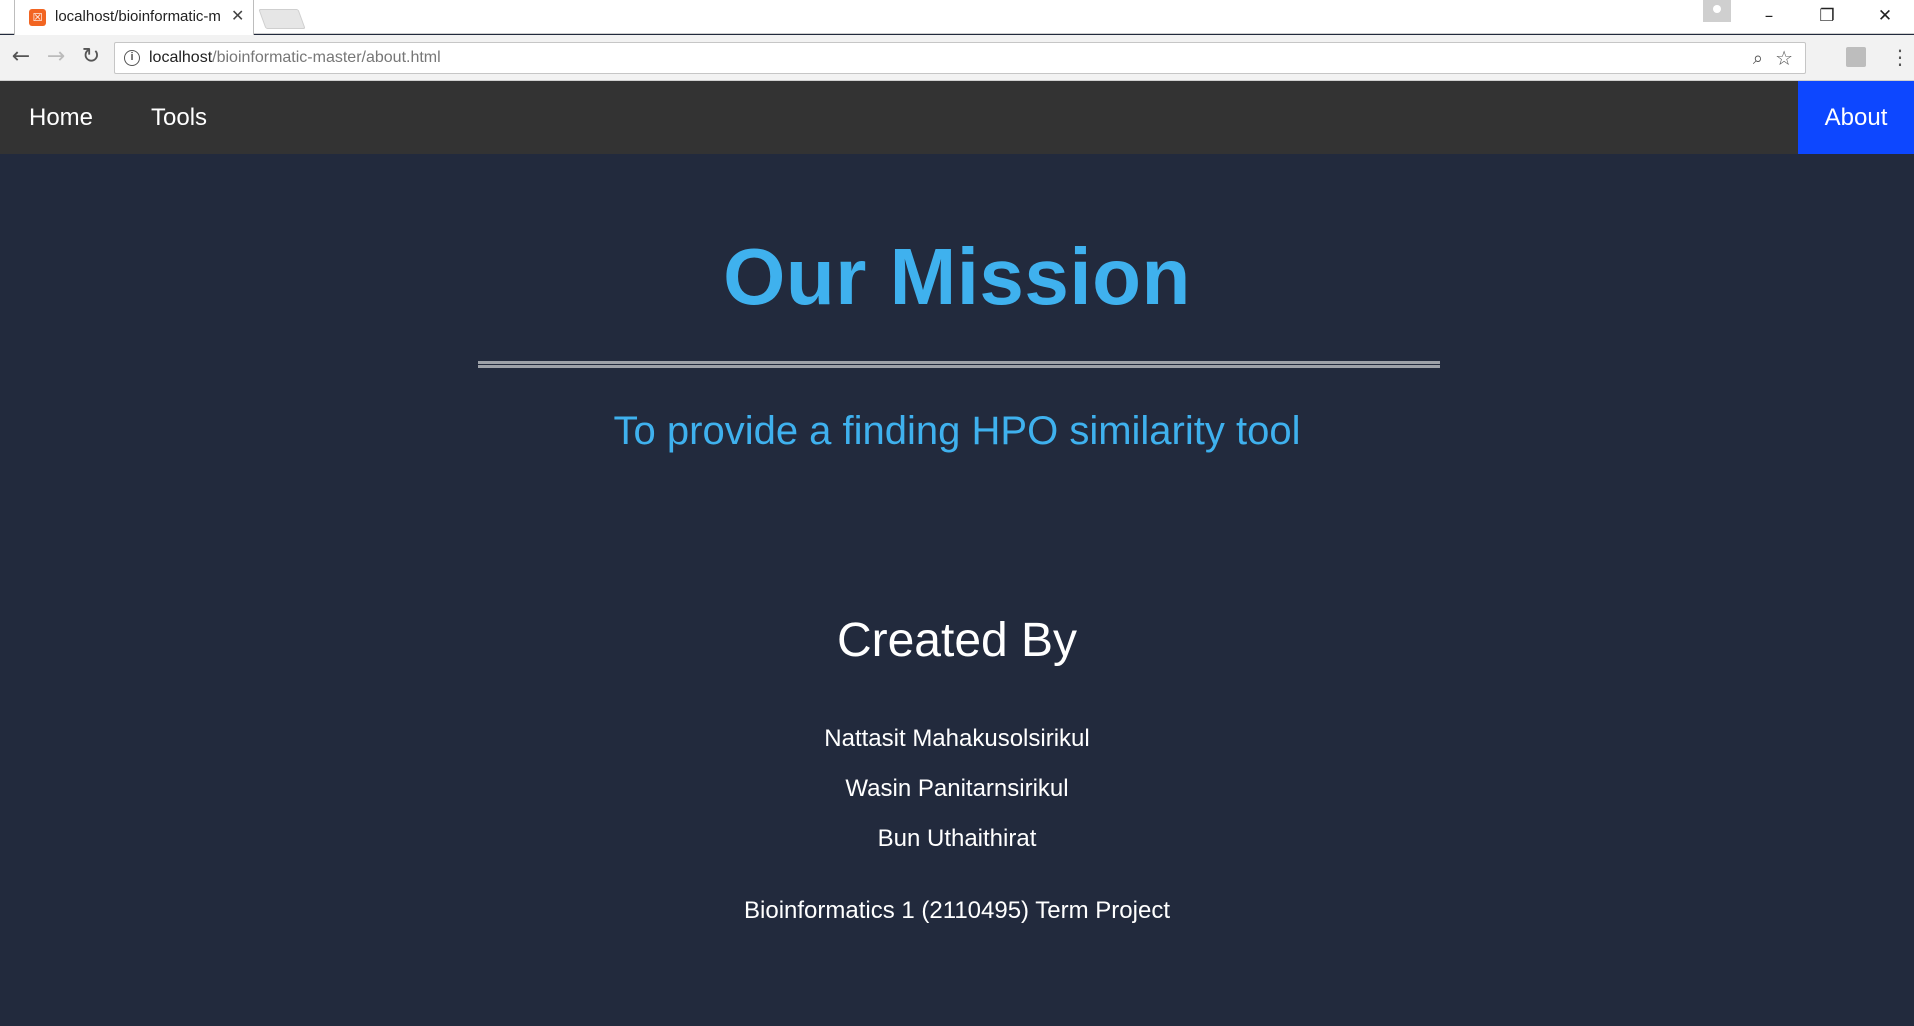 The height and width of the screenshot is (1026, 1914). Describe the element at coordinates (957, 838) in the screenshot. I see `author-name: Bun Uthaithirat` at that location.